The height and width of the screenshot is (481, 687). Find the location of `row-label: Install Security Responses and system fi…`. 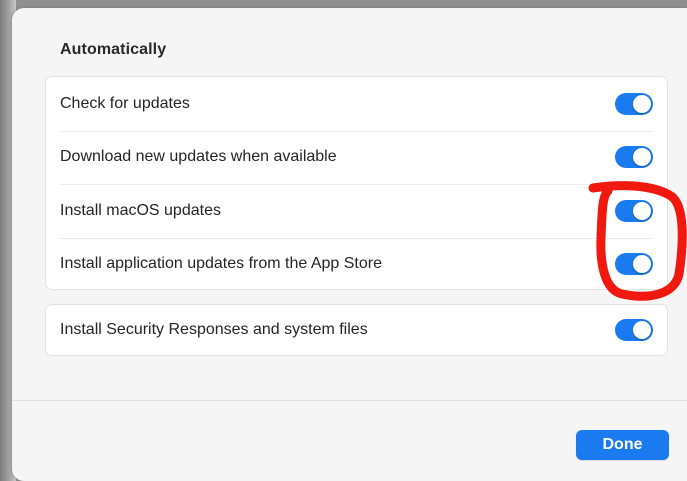

row-label: Install Security Responses and system fi… is located at coordinates (214, 329).